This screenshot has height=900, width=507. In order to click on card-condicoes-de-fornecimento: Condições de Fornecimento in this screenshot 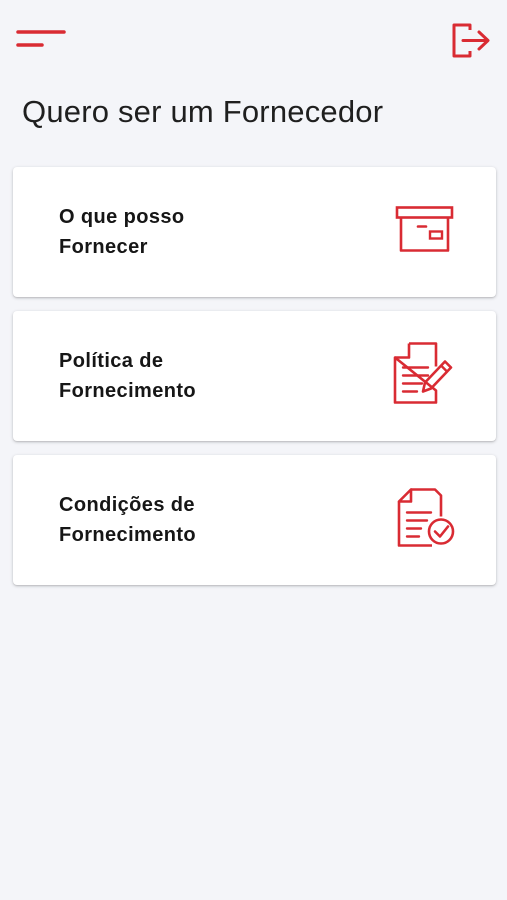, I will do `click(254, 520)`.